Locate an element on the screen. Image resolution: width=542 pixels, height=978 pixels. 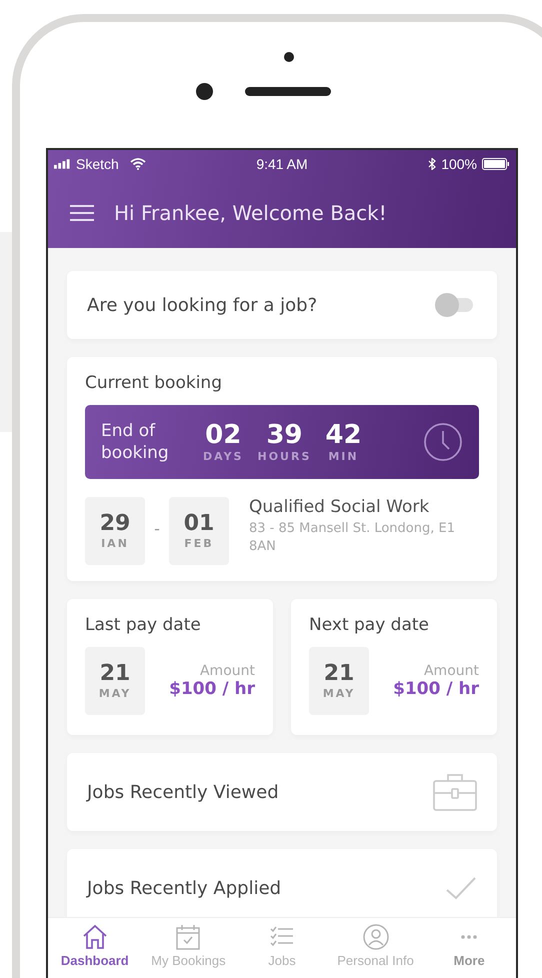
clock-icon is located at coordinates (443, 442).